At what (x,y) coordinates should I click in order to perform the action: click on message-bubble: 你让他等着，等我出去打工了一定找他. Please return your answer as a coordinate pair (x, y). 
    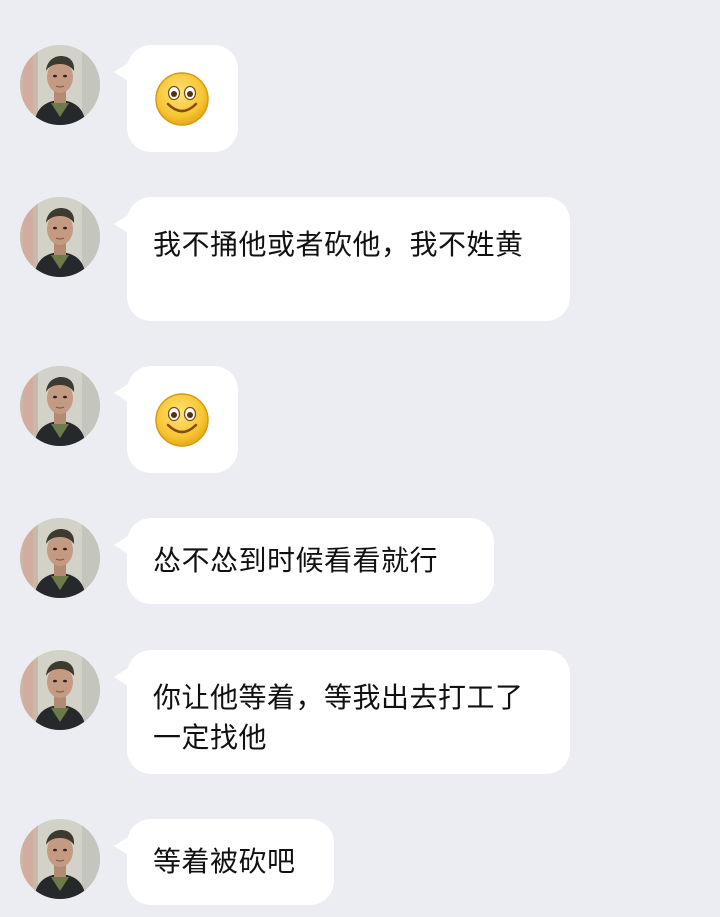
    Looking at the image, I should click on (342, 712).